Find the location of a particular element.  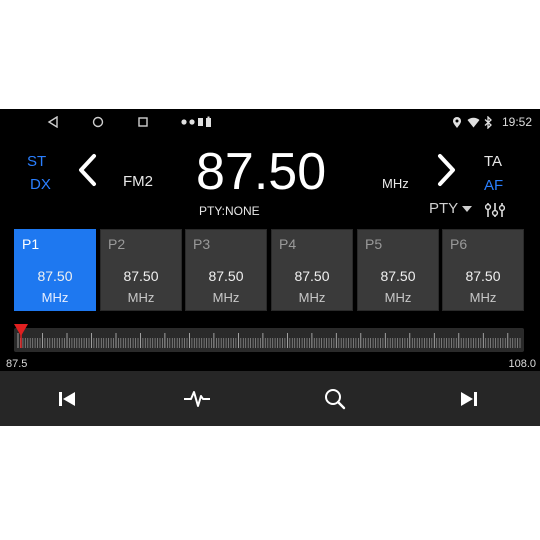

preset-button-p1: P1 87.50 MHz is located at coordinates (55, 270).